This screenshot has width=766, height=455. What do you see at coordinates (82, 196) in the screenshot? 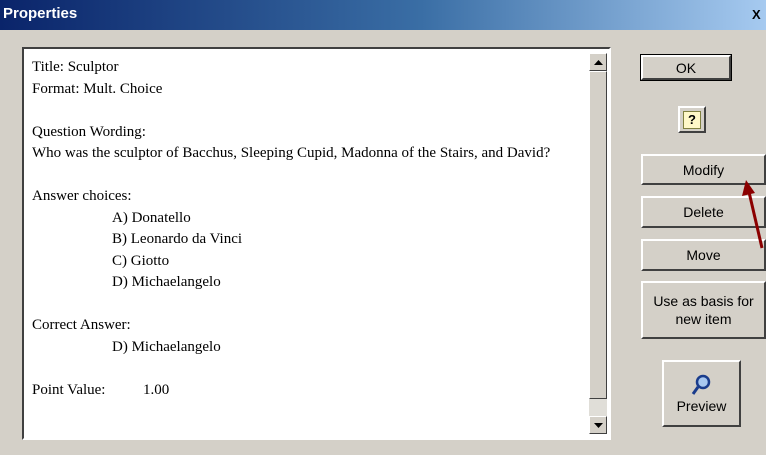
I see `answer-choices-label: Answer choices:` at bounding box center [82, 196].